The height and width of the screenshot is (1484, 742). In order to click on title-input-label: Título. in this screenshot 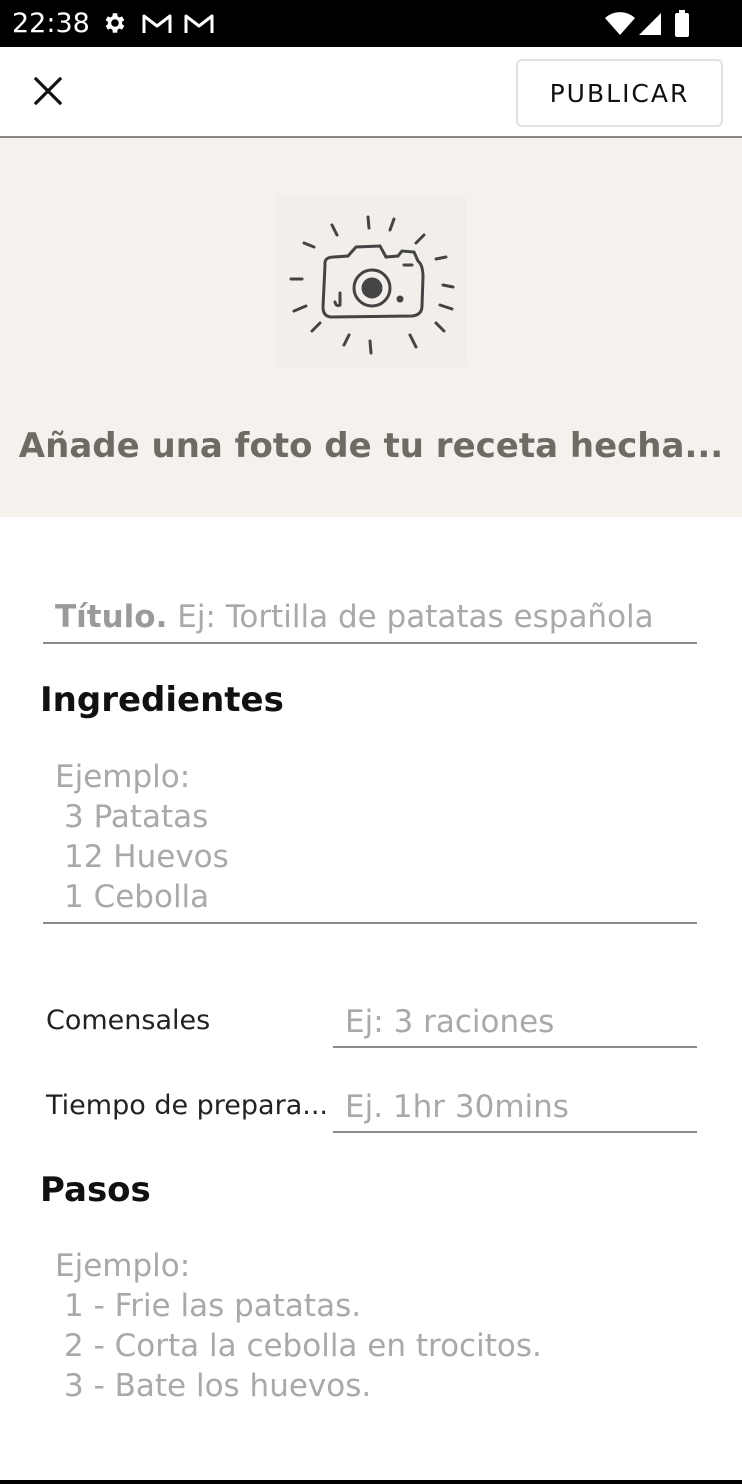, I will do `click(111, 617)`.